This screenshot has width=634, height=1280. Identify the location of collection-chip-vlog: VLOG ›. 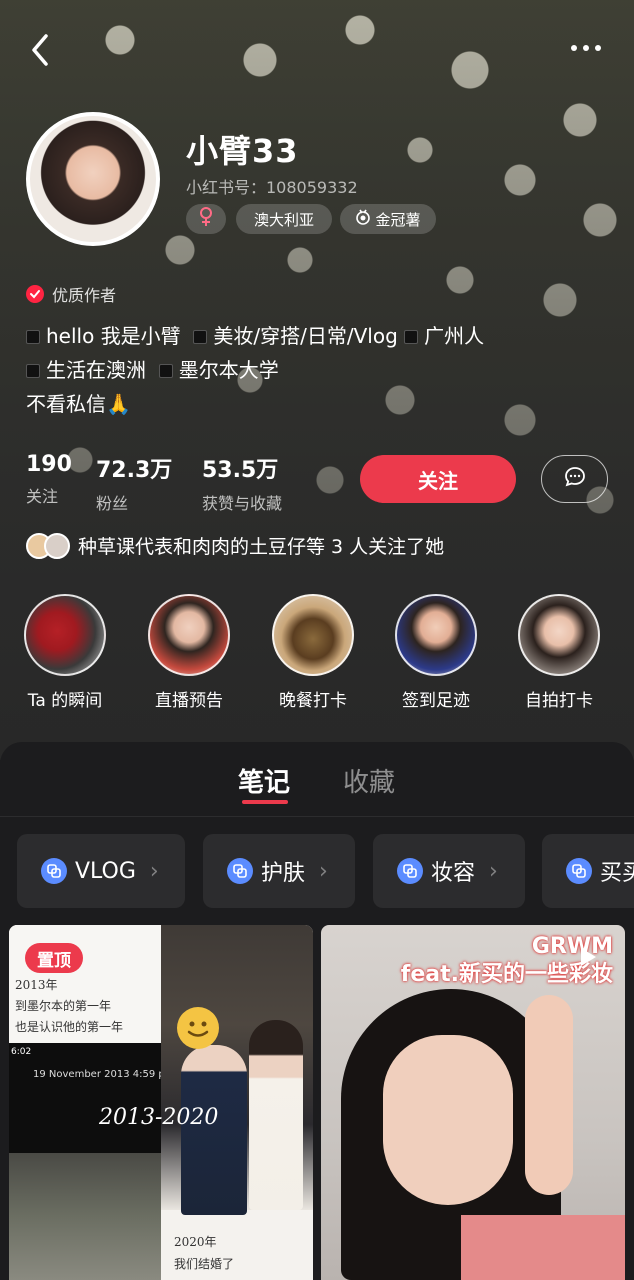
(101, 871).